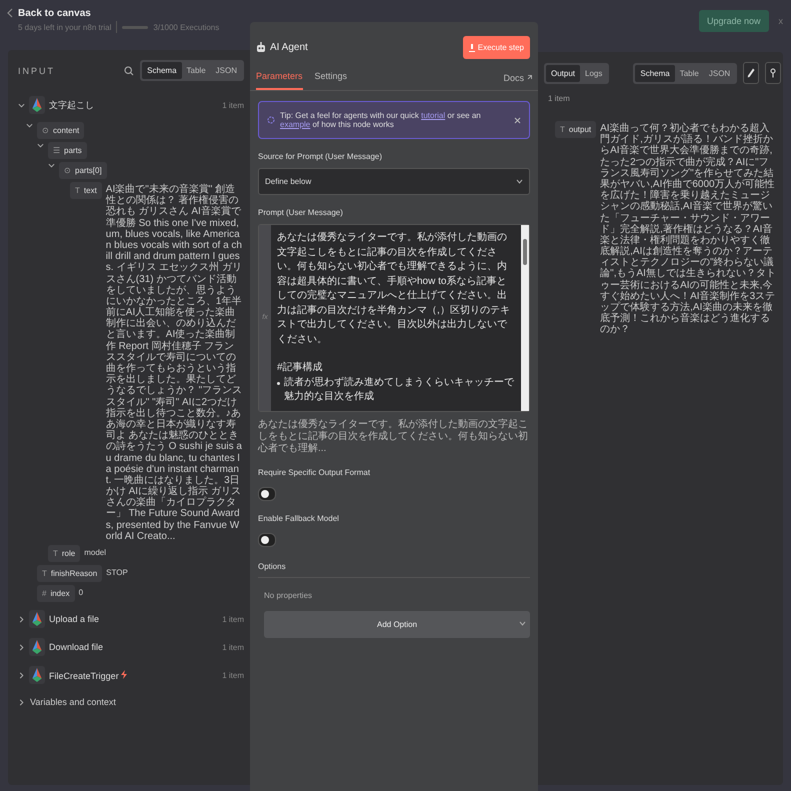 Image resolution: width=791 pixels, height=791 pixels. Describe the element at coordinates (289, 47) in the screenshot. I see `node-title: AI Agent` at that location.